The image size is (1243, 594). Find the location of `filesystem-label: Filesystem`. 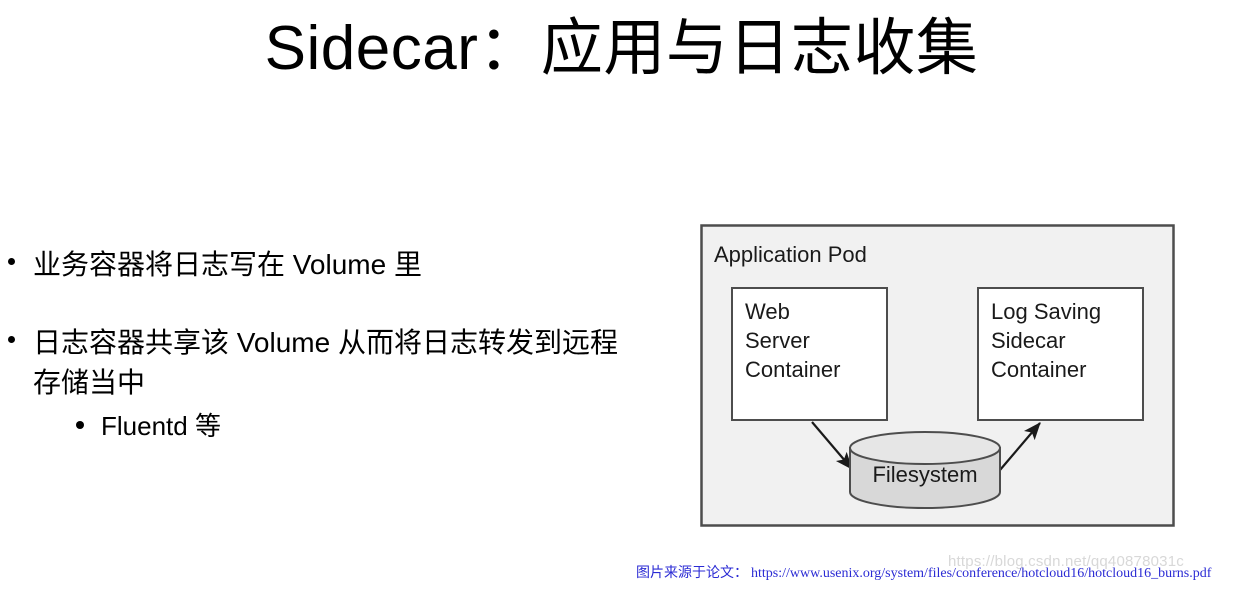

filesystem-label: Filesystem is located at coordinates (924, 474).